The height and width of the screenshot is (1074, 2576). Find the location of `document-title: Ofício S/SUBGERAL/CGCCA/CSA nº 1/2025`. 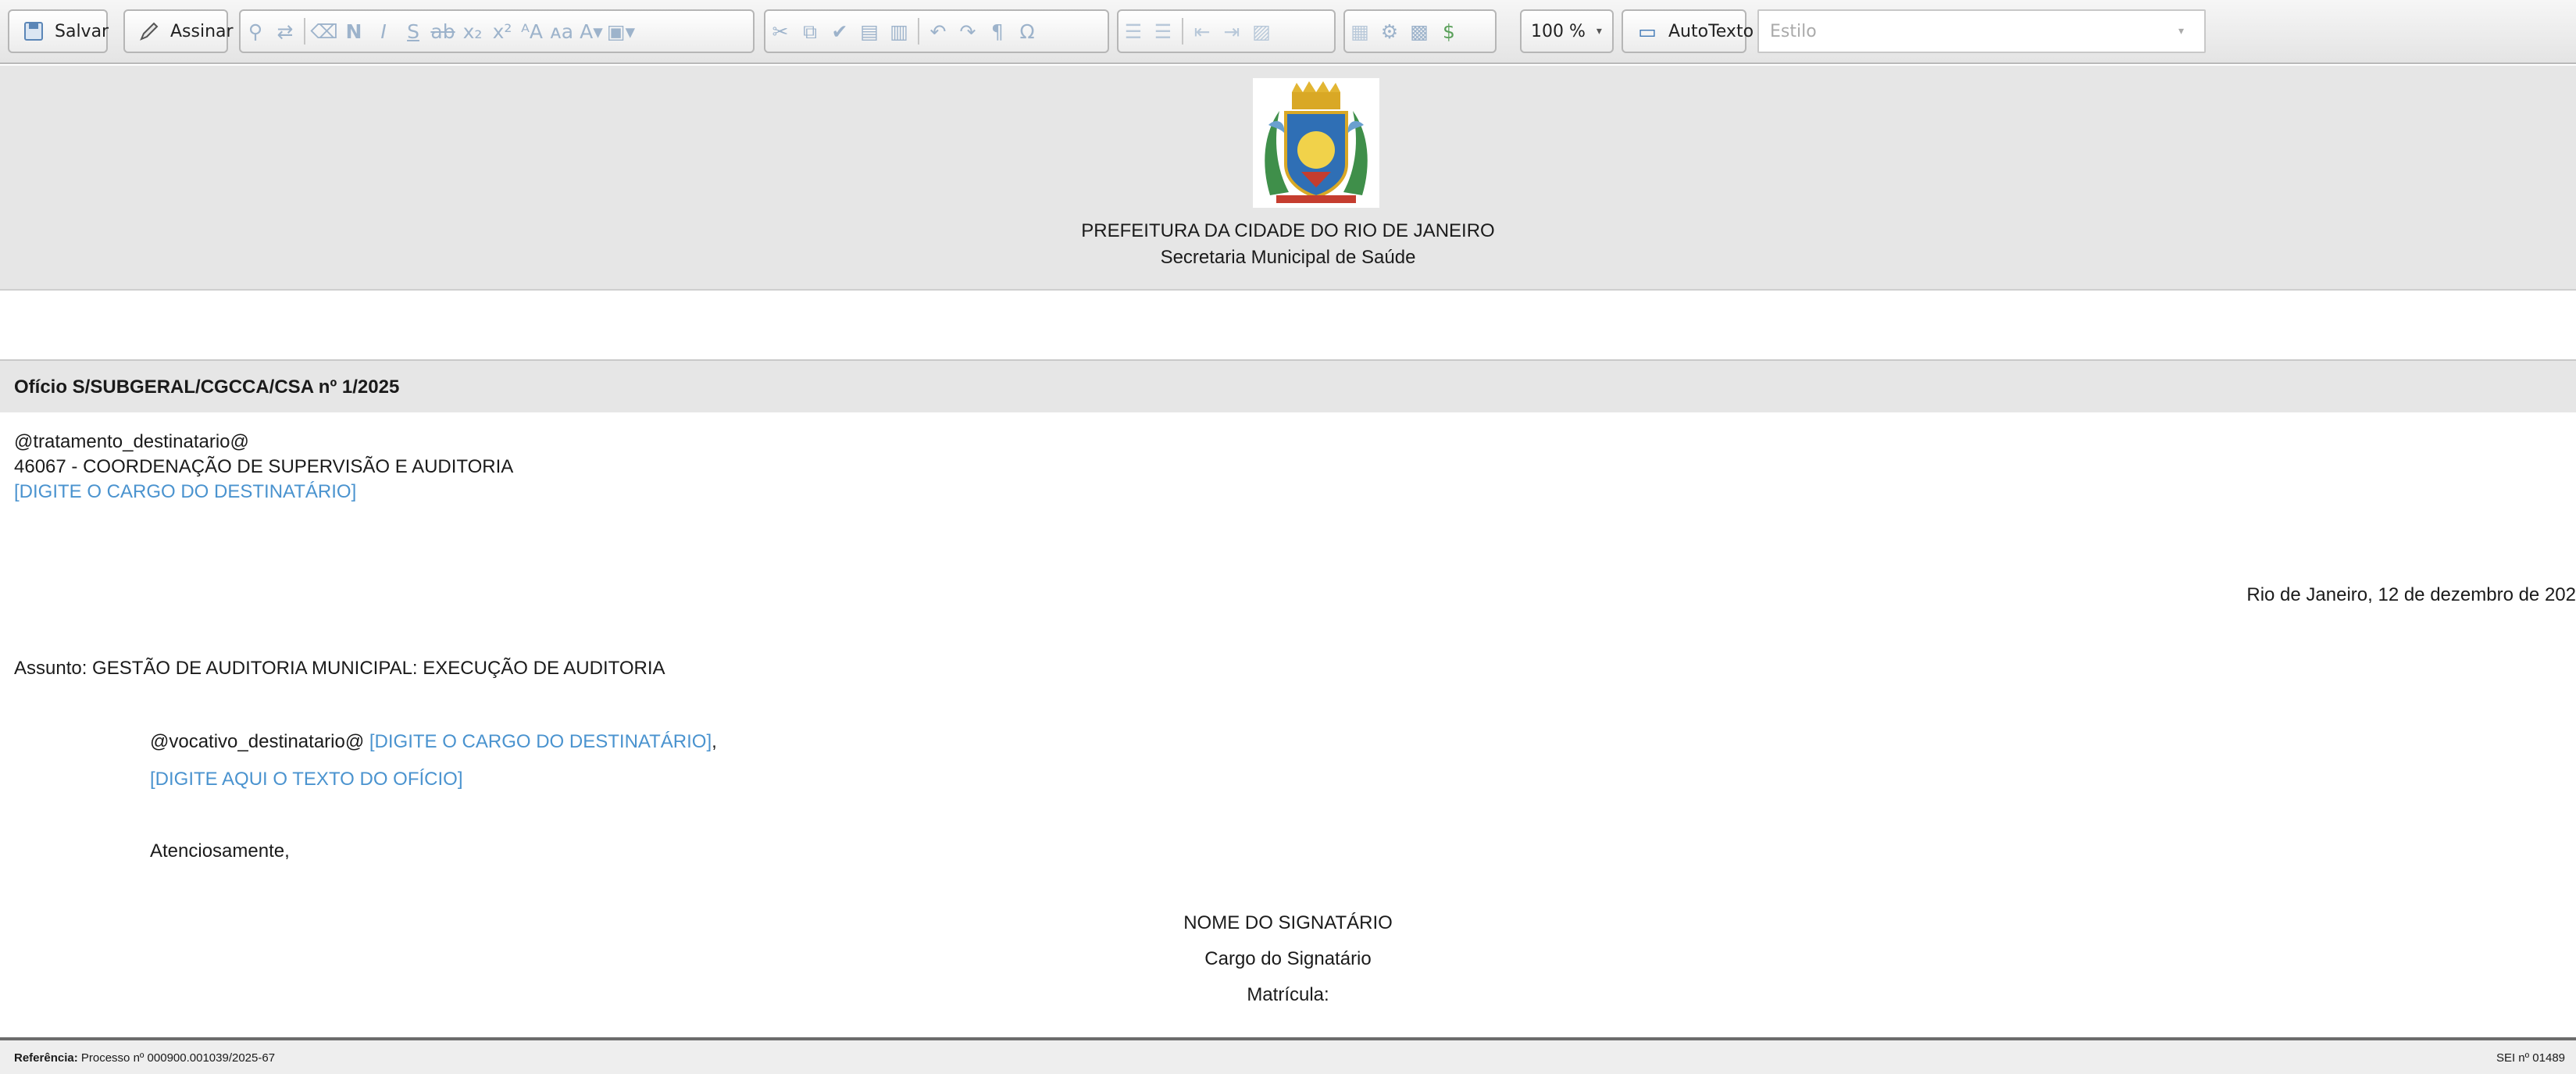

document-title: Ofício S/SUBGERAL/CGCCA/CSA nº 1/2025 is located at coordinates (207, 387).